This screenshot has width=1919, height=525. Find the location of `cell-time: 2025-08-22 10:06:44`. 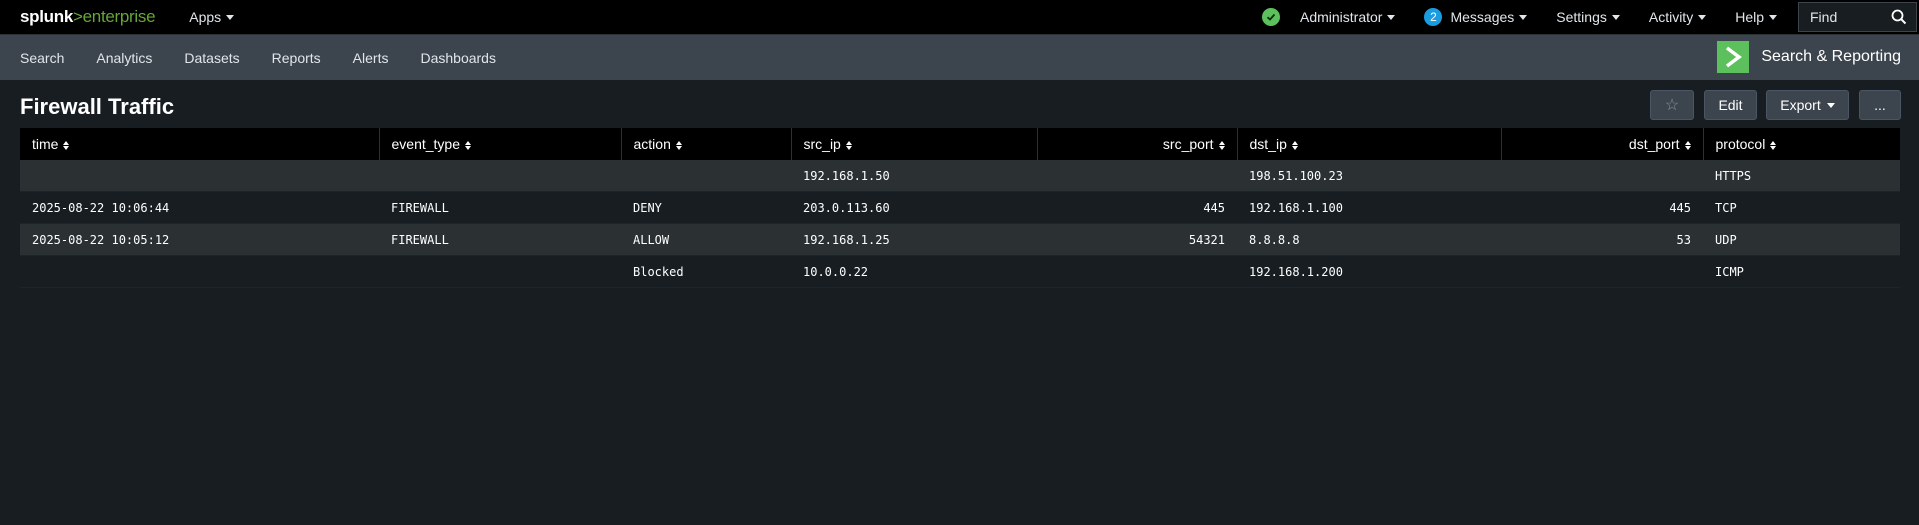

cell-time: 2025-08-22 10:06:44 is located at coordinates (199, 207).